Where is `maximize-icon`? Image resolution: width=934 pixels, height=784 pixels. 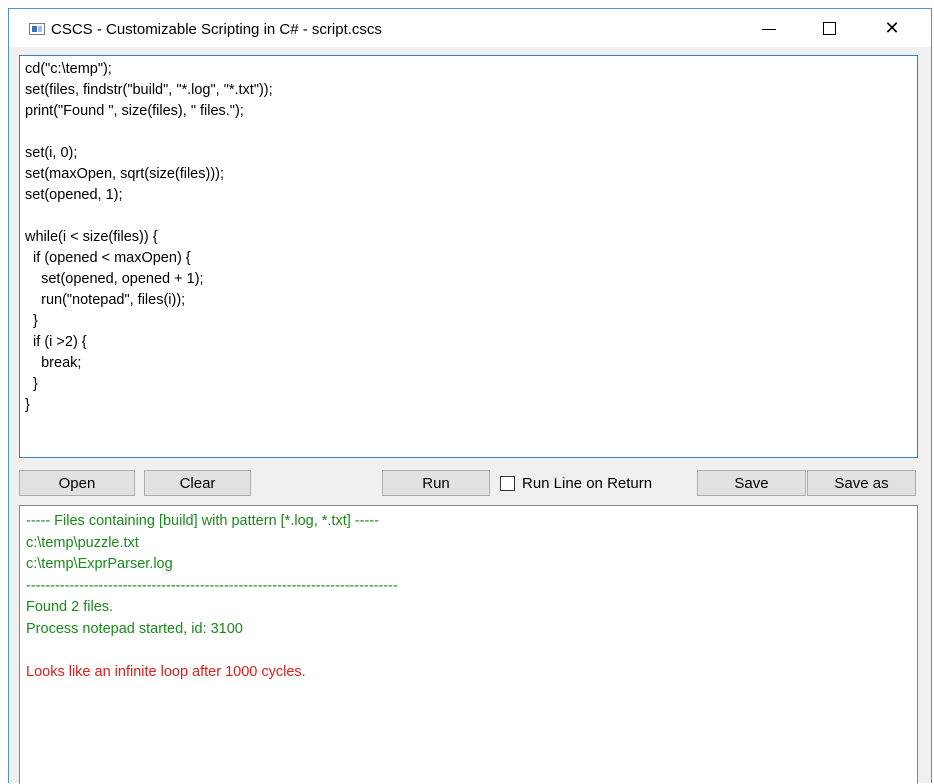 maximize-icon is located at coordinates (829, 28).